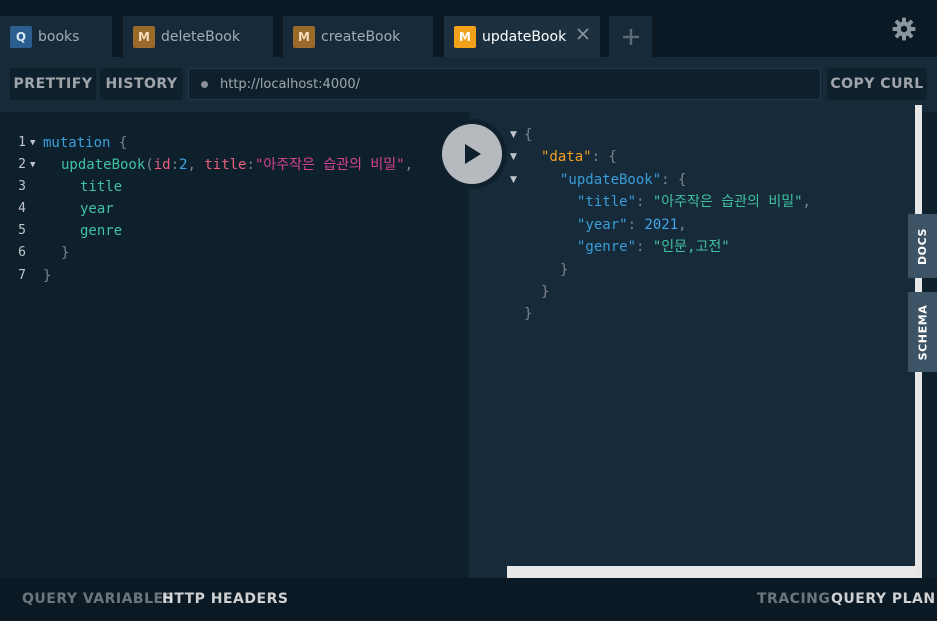 Image resolution: width=937 pixels, height=621 pixels. I want to click on line-number: 5, so click(22, 230).